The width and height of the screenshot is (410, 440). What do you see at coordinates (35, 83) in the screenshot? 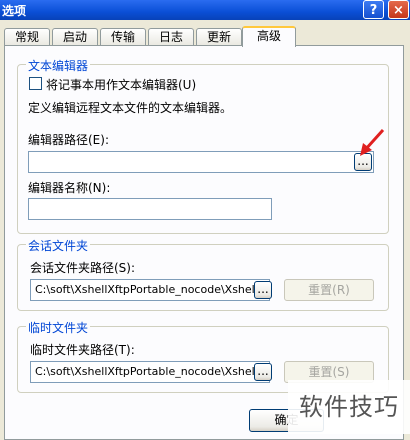
I see `use-notepad-checkbox` at bounding box center [35, 83].